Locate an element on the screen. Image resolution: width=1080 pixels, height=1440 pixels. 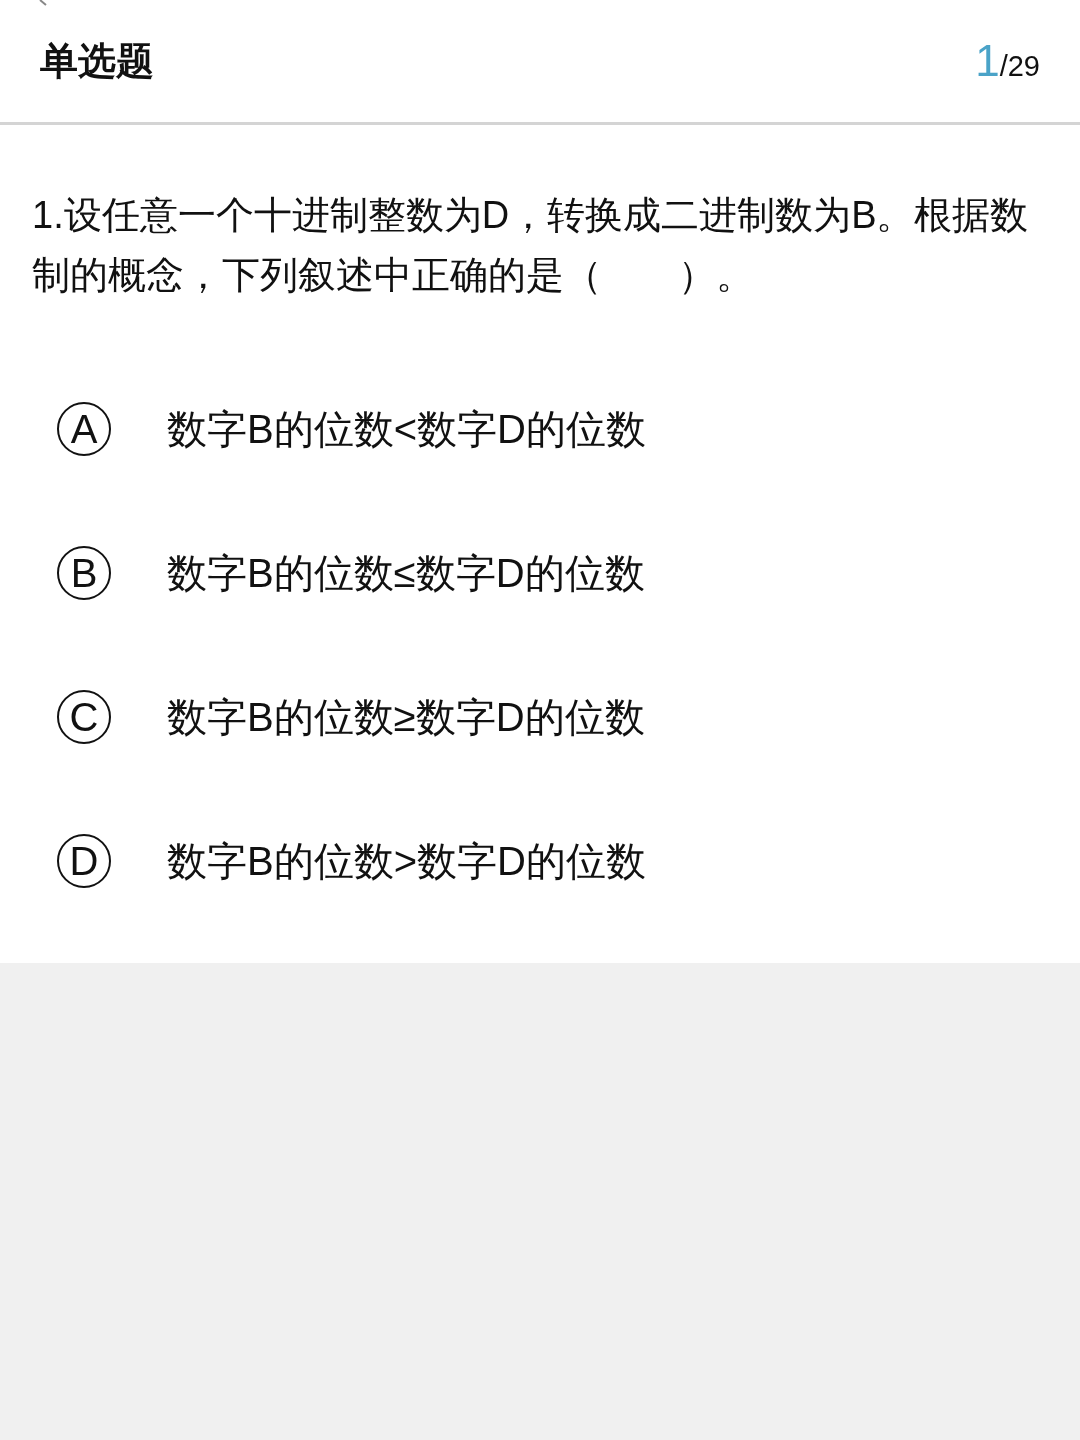
option-letter-circle: B is located at coordinates (84, 573).